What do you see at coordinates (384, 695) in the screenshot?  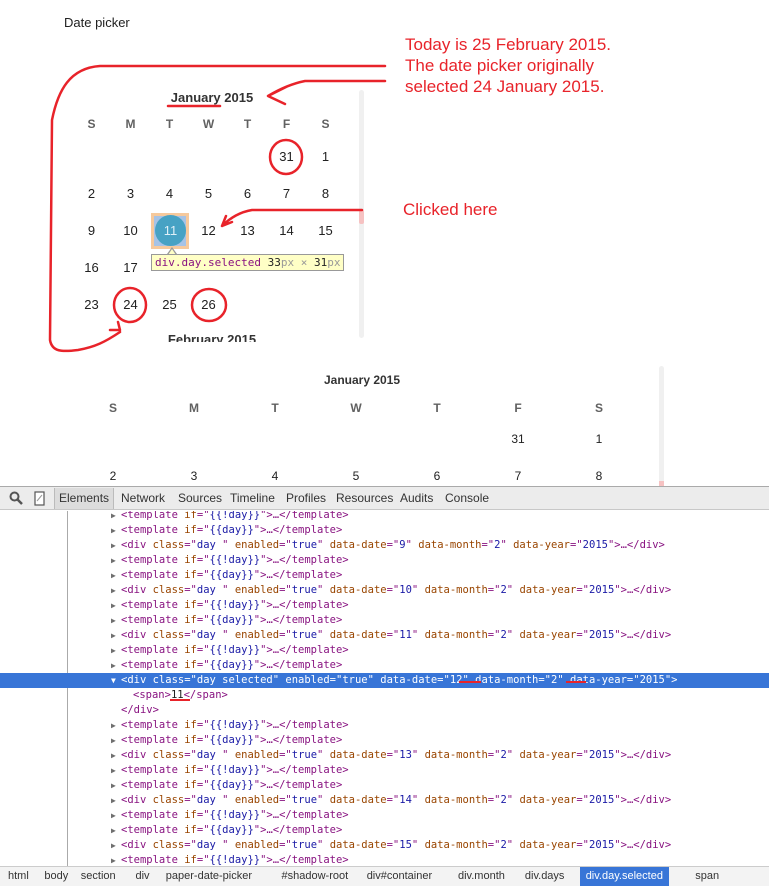 I see `dom-node-row: <span>11</span>` at bounding box center [384, 695].